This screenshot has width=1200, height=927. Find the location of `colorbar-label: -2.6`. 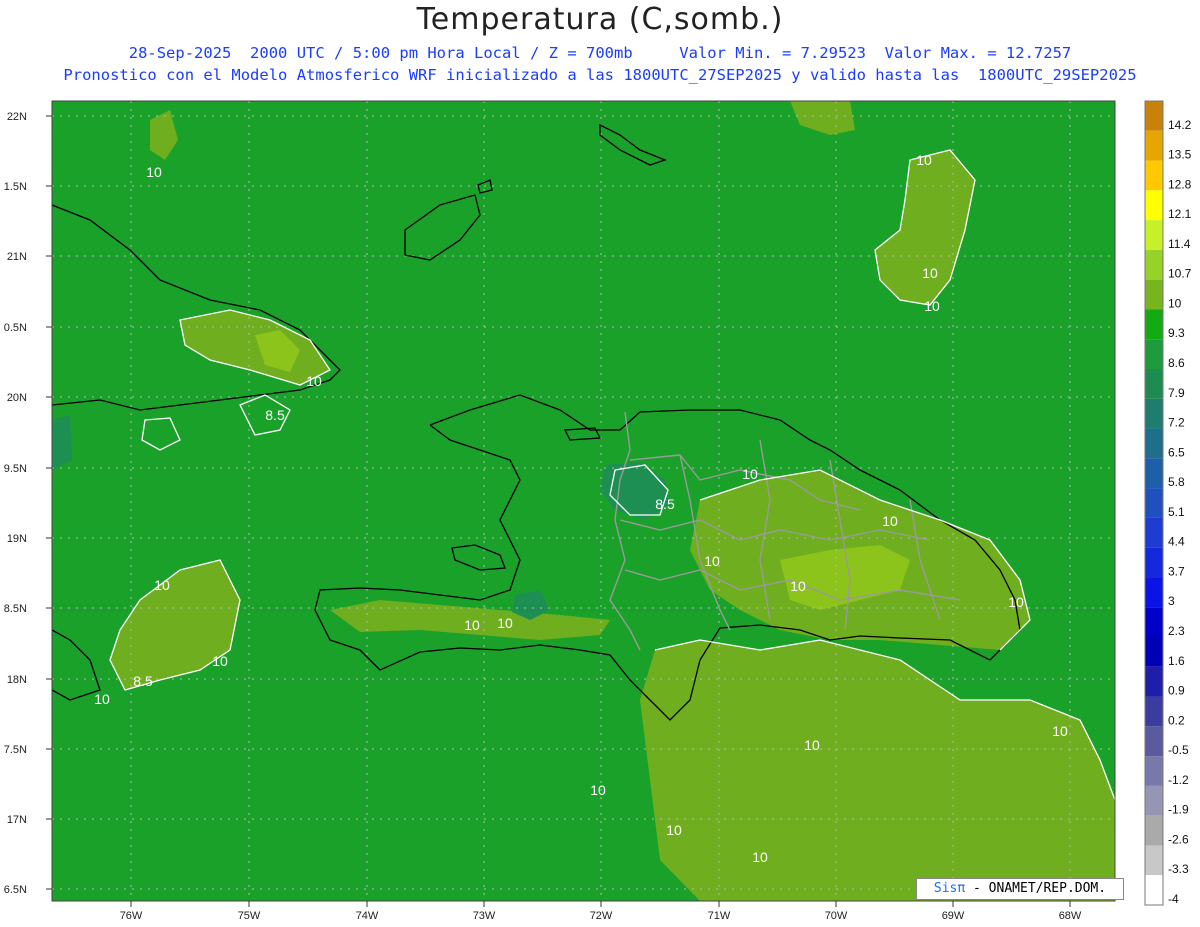

colorbar-label: -2.6 is located at coordinates (1178, 839).